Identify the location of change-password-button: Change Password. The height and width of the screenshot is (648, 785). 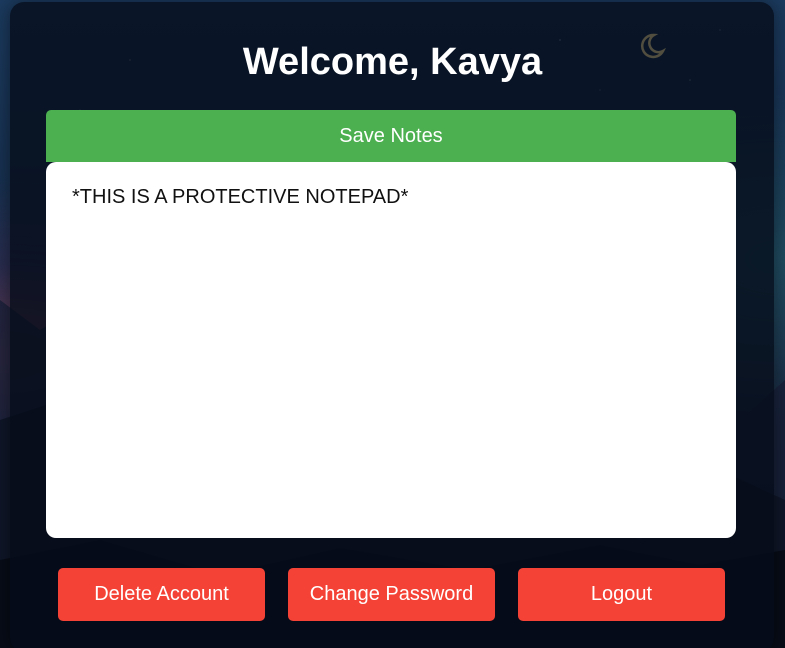
(391, 594).